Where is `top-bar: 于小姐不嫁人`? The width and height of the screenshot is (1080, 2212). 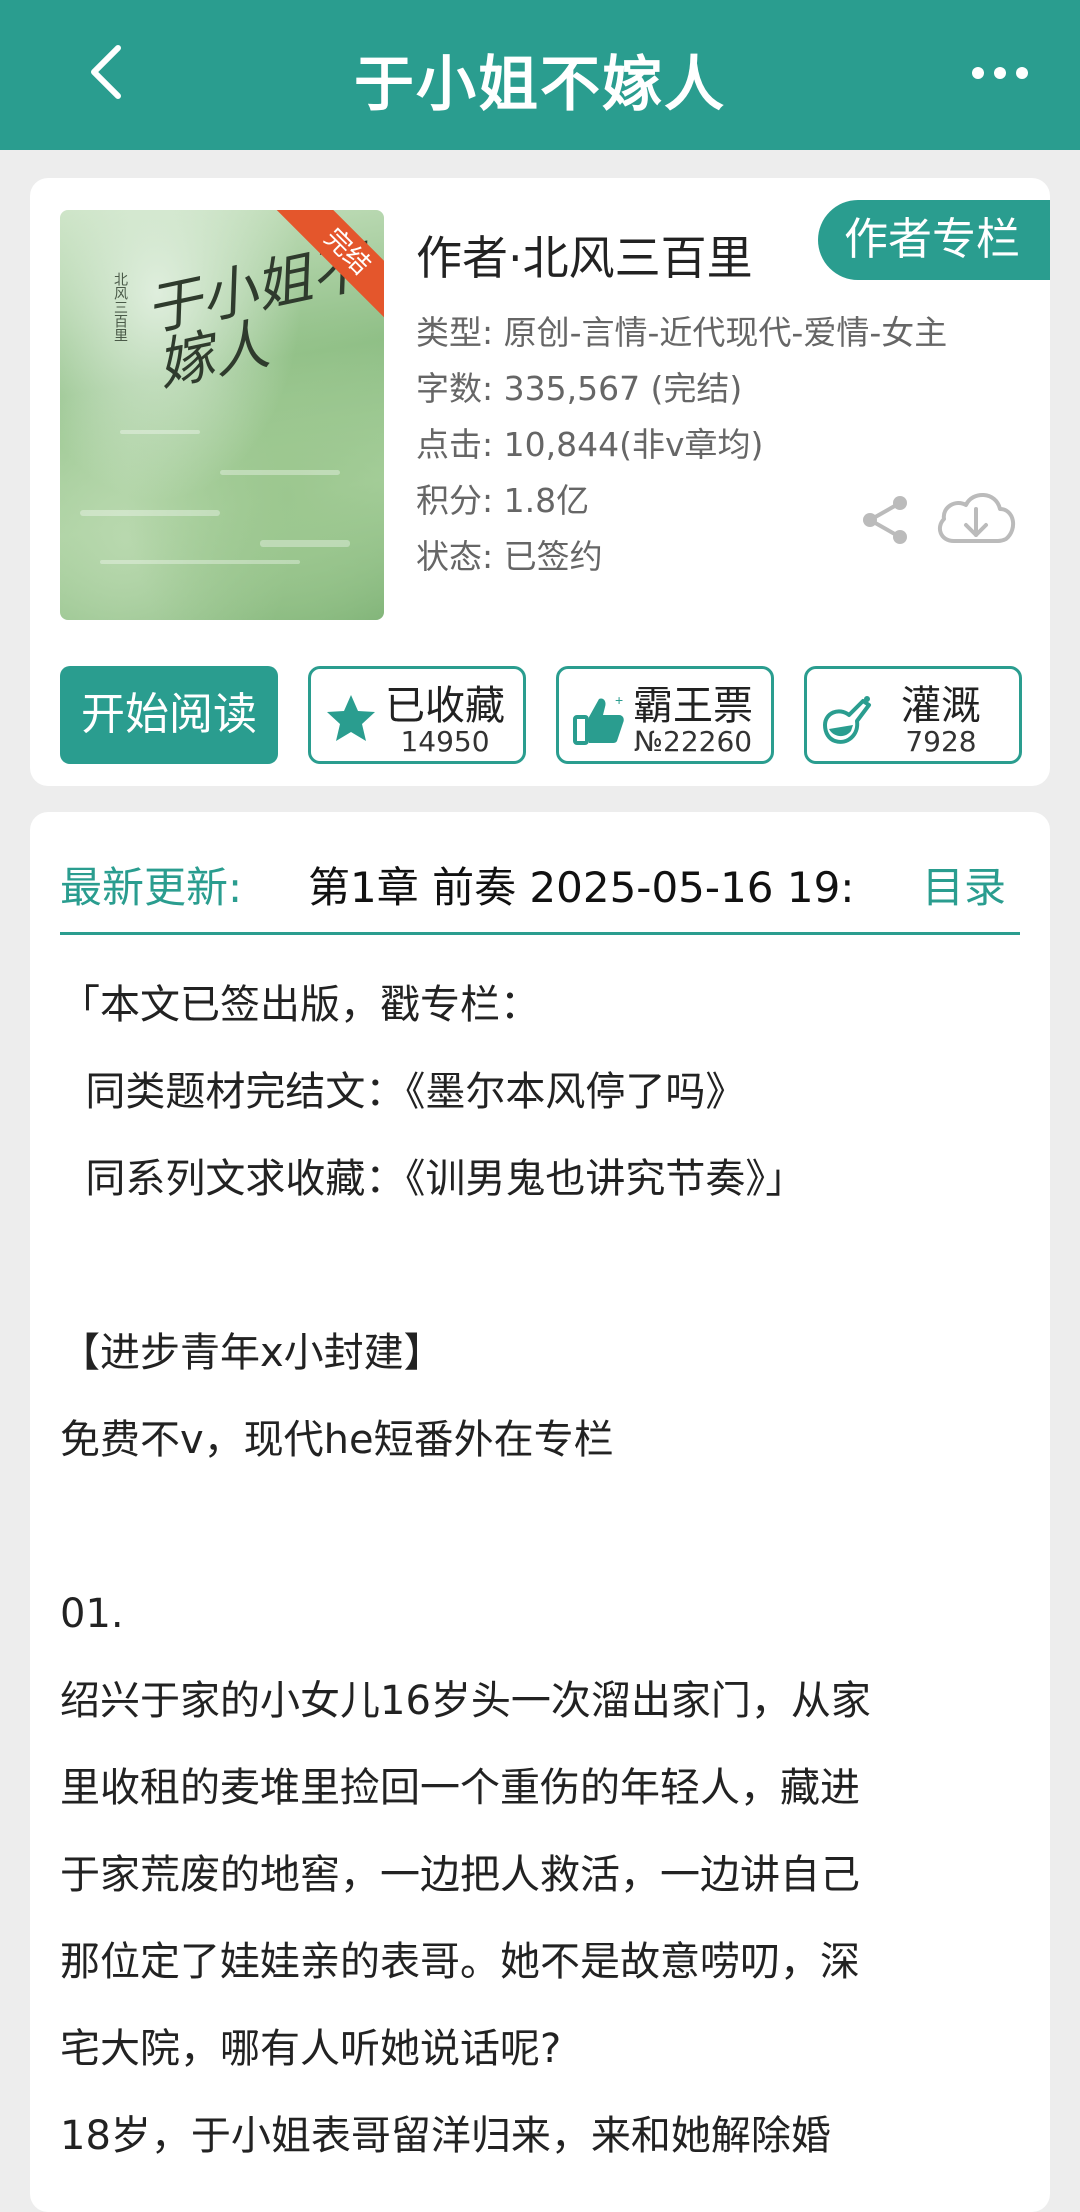
top-bar: 于小姐不嫁人 is located at coordinates (540, 75).